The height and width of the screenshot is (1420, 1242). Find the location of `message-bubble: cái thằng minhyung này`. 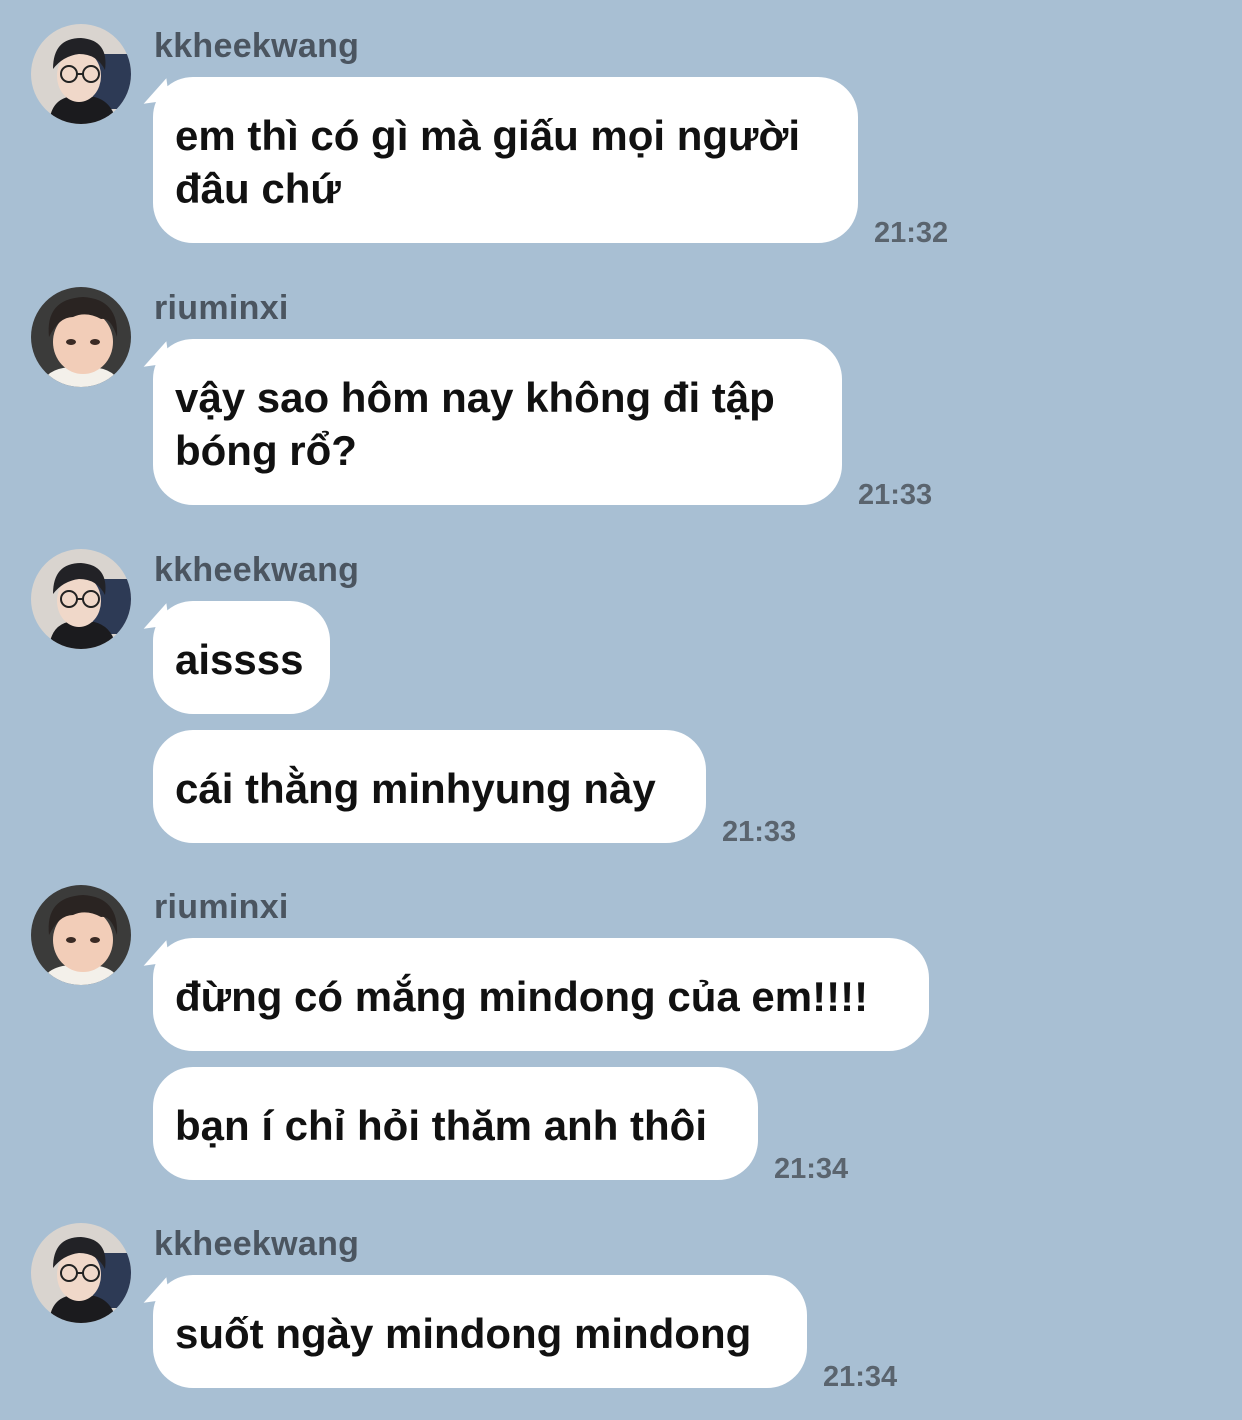

message-bubble: cái thằng minhyung này is located at coordinates (429, 786).